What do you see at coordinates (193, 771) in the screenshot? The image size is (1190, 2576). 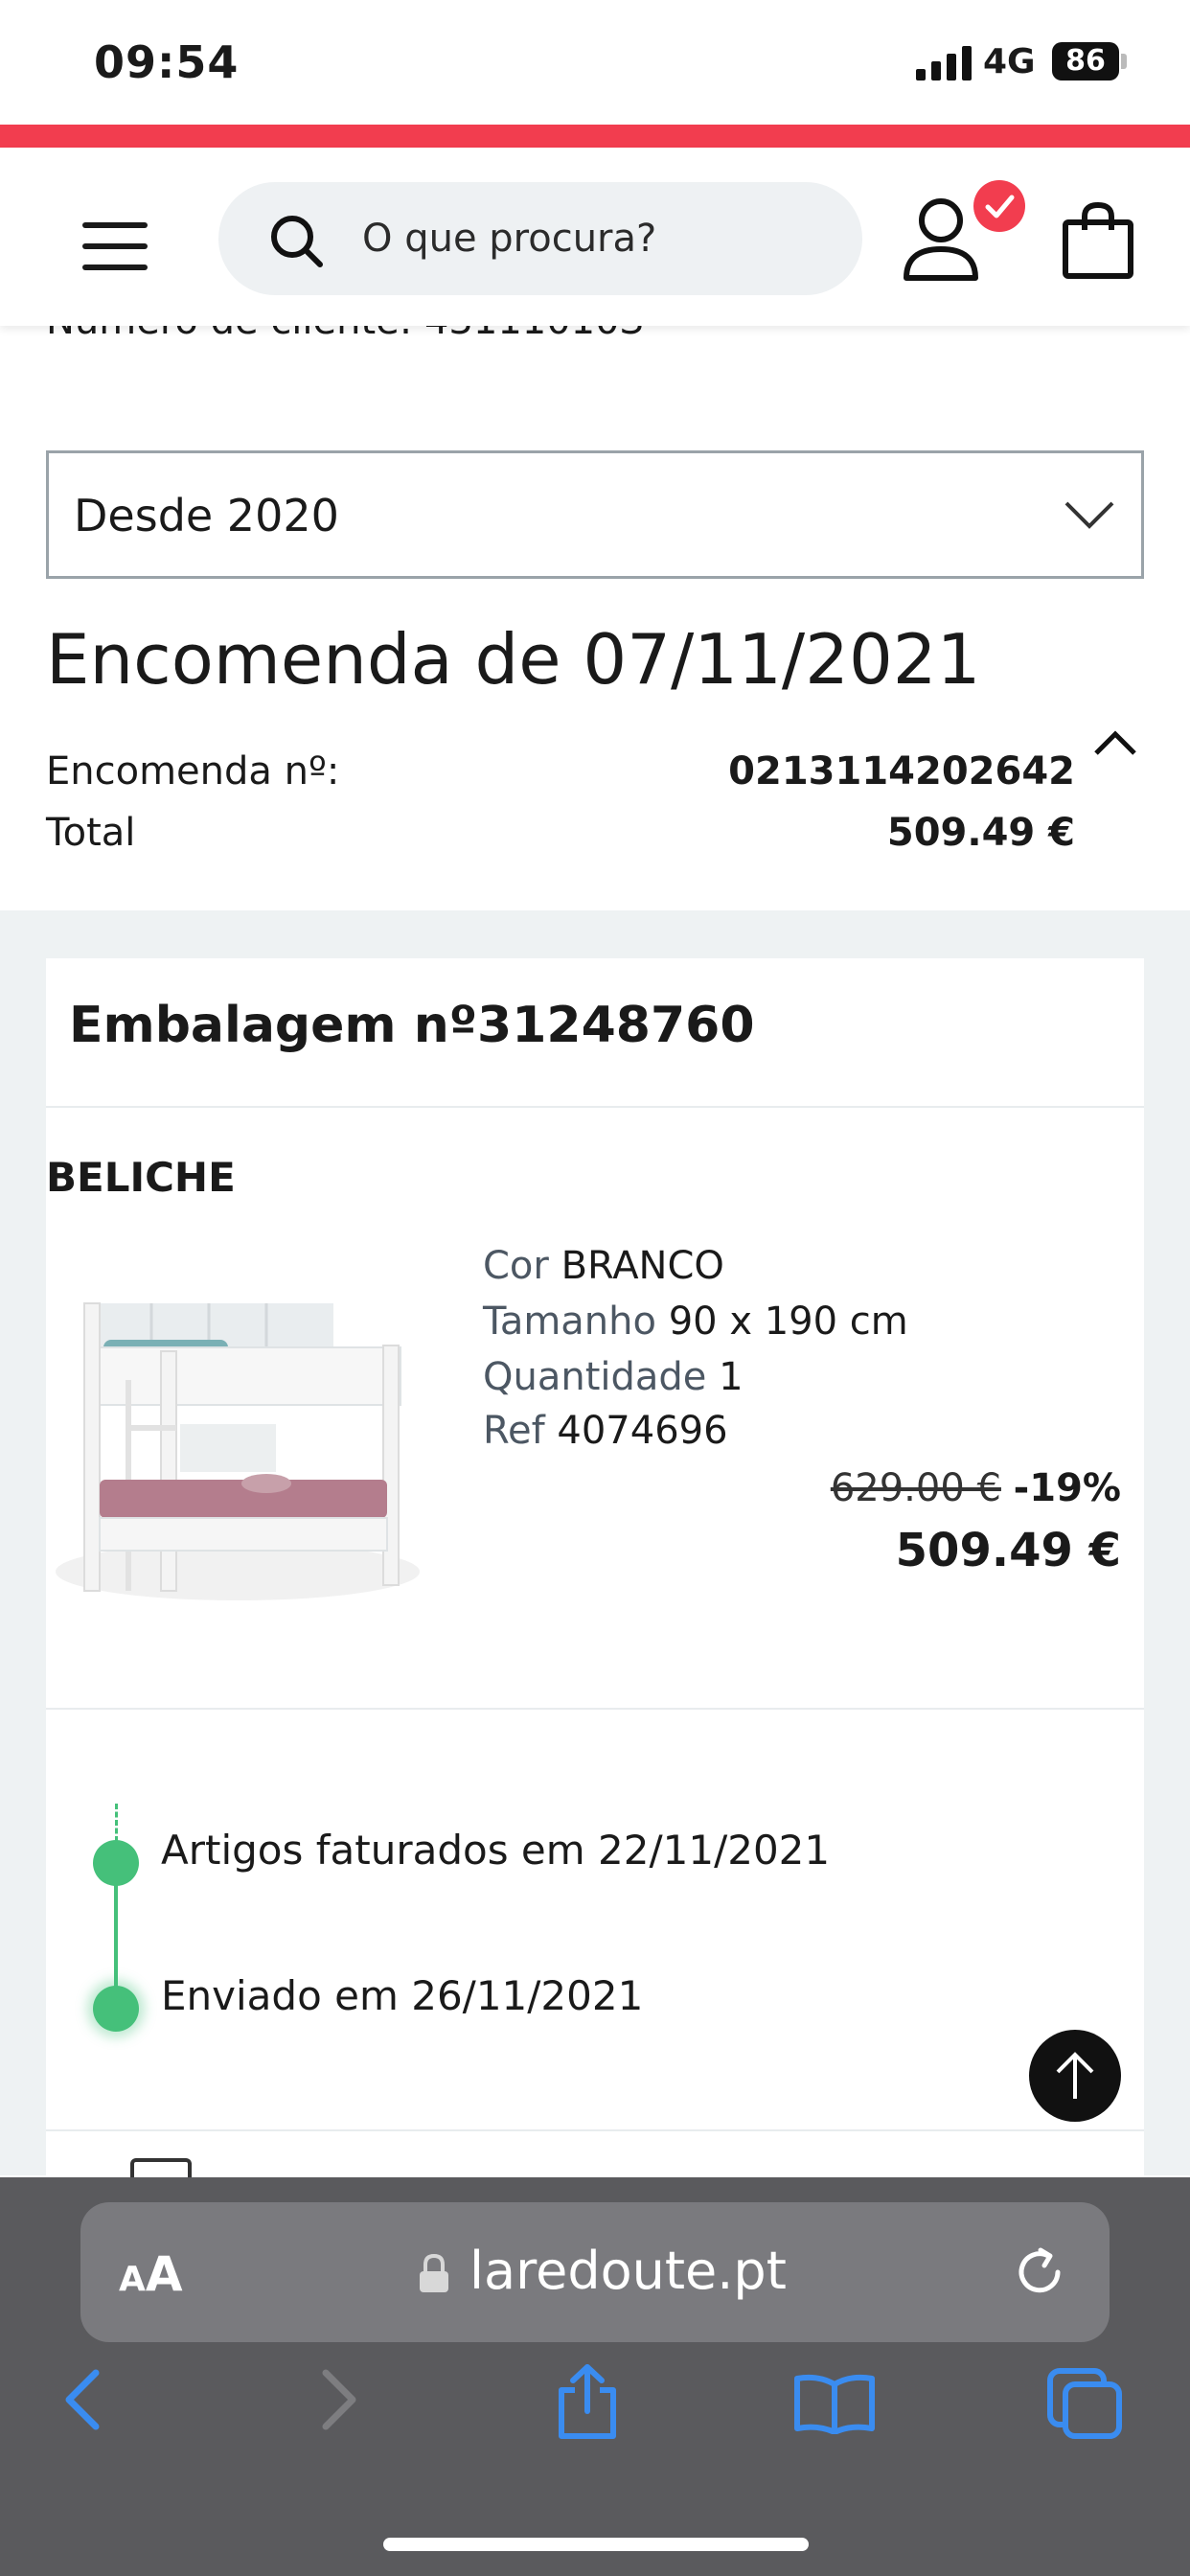 I see `order-number-label: Encomenda nº:` at bounding box center [193, 771].